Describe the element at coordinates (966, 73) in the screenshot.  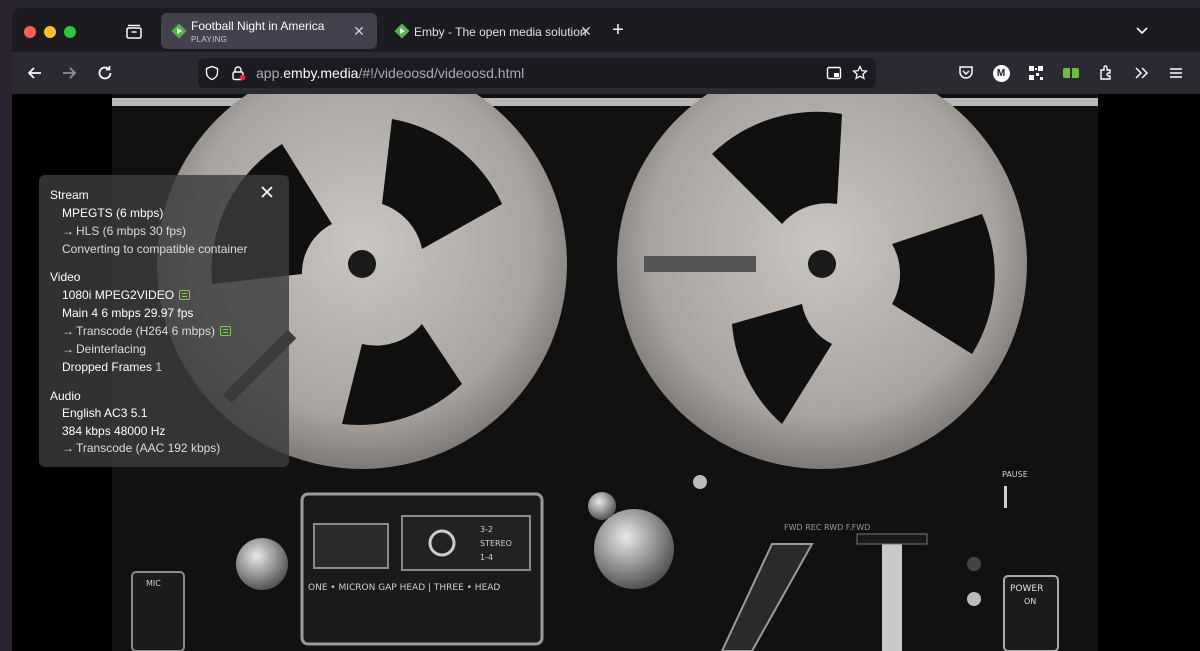
I see `pocket-icon` at that location.